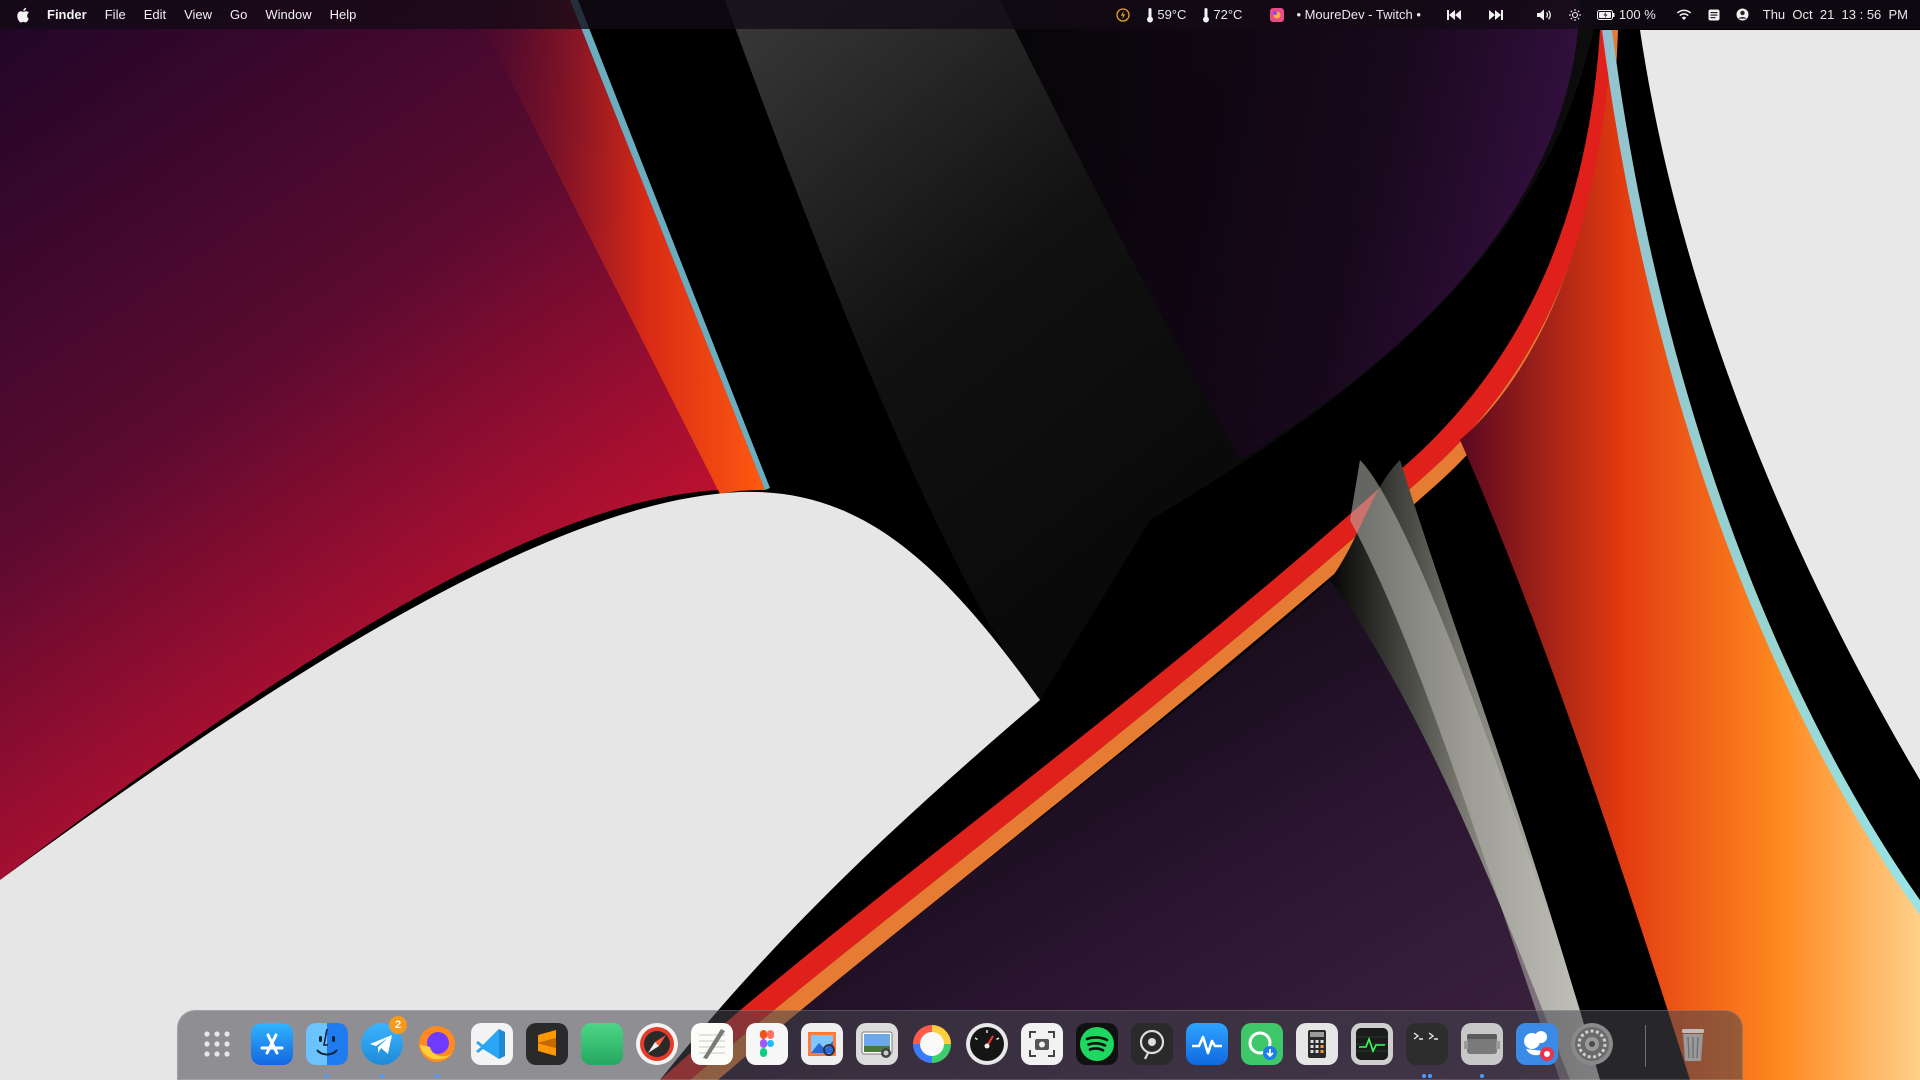 Image resolution: width=1920 pixels, height=1080 pixels. I want to click on image-viewer-icon, so click(877, 1044).